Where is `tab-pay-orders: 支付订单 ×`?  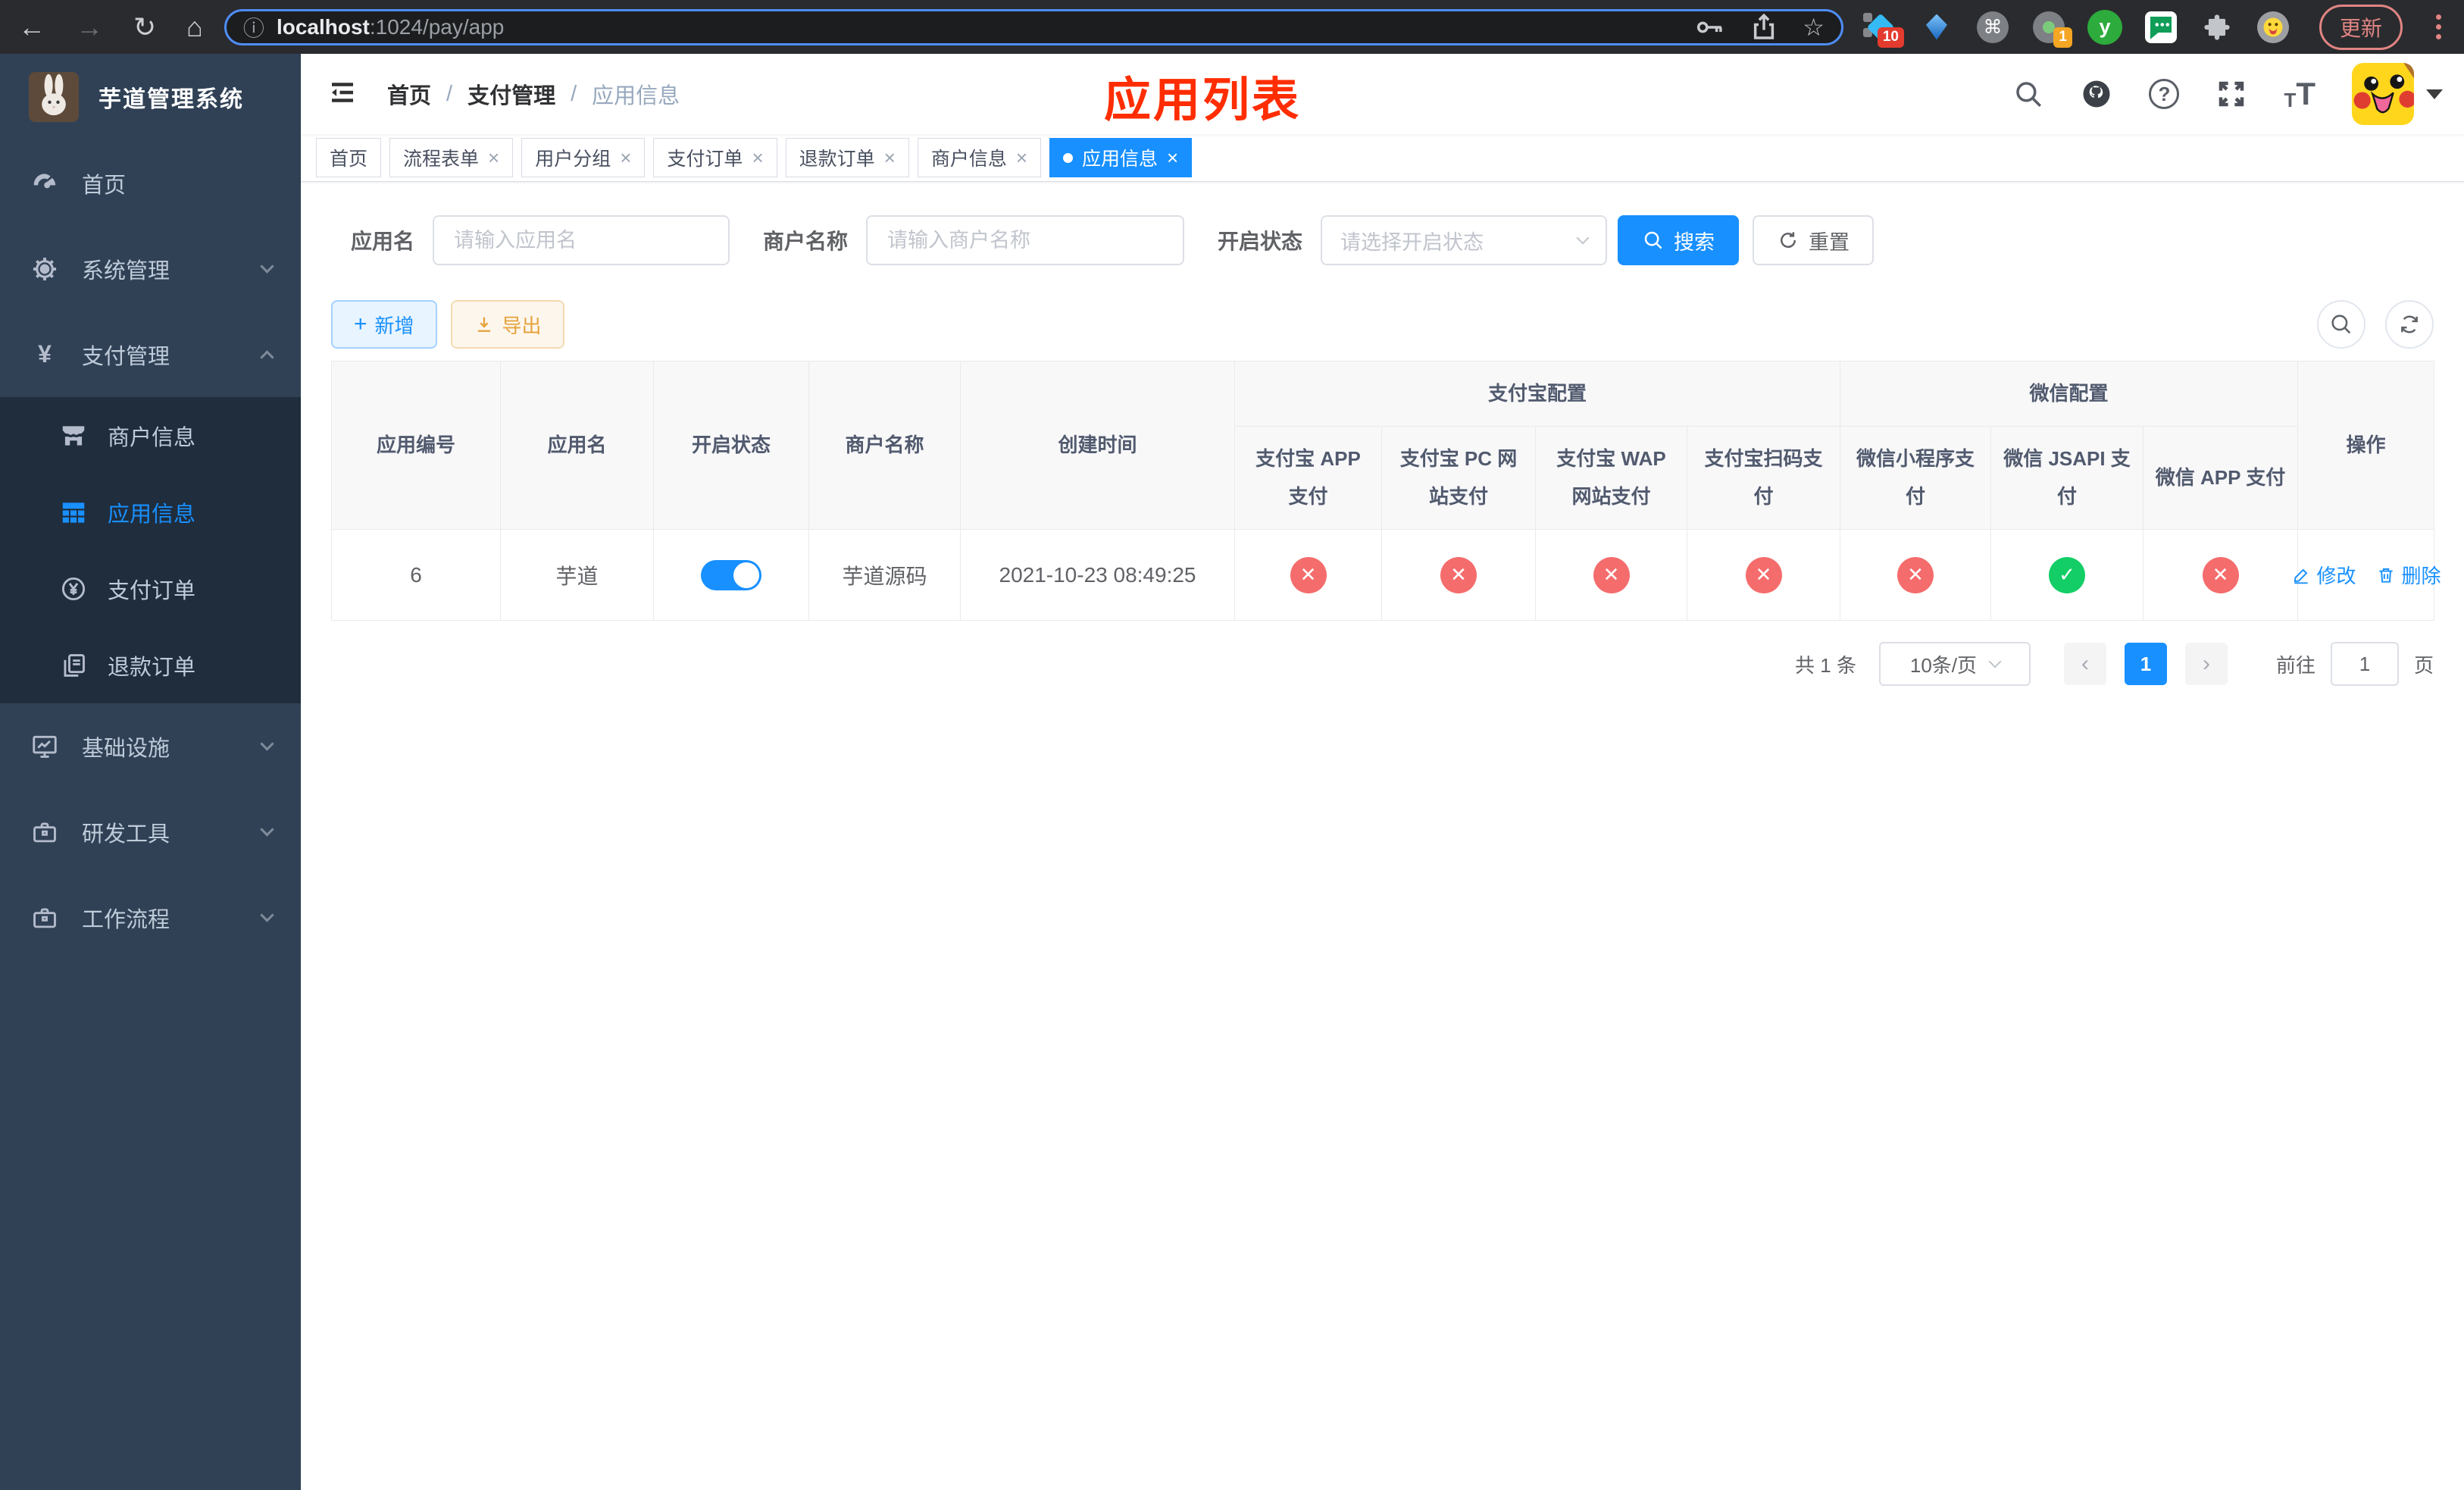
tab-pay-orders: 支付订单 × is located at coordinates (715, 157).